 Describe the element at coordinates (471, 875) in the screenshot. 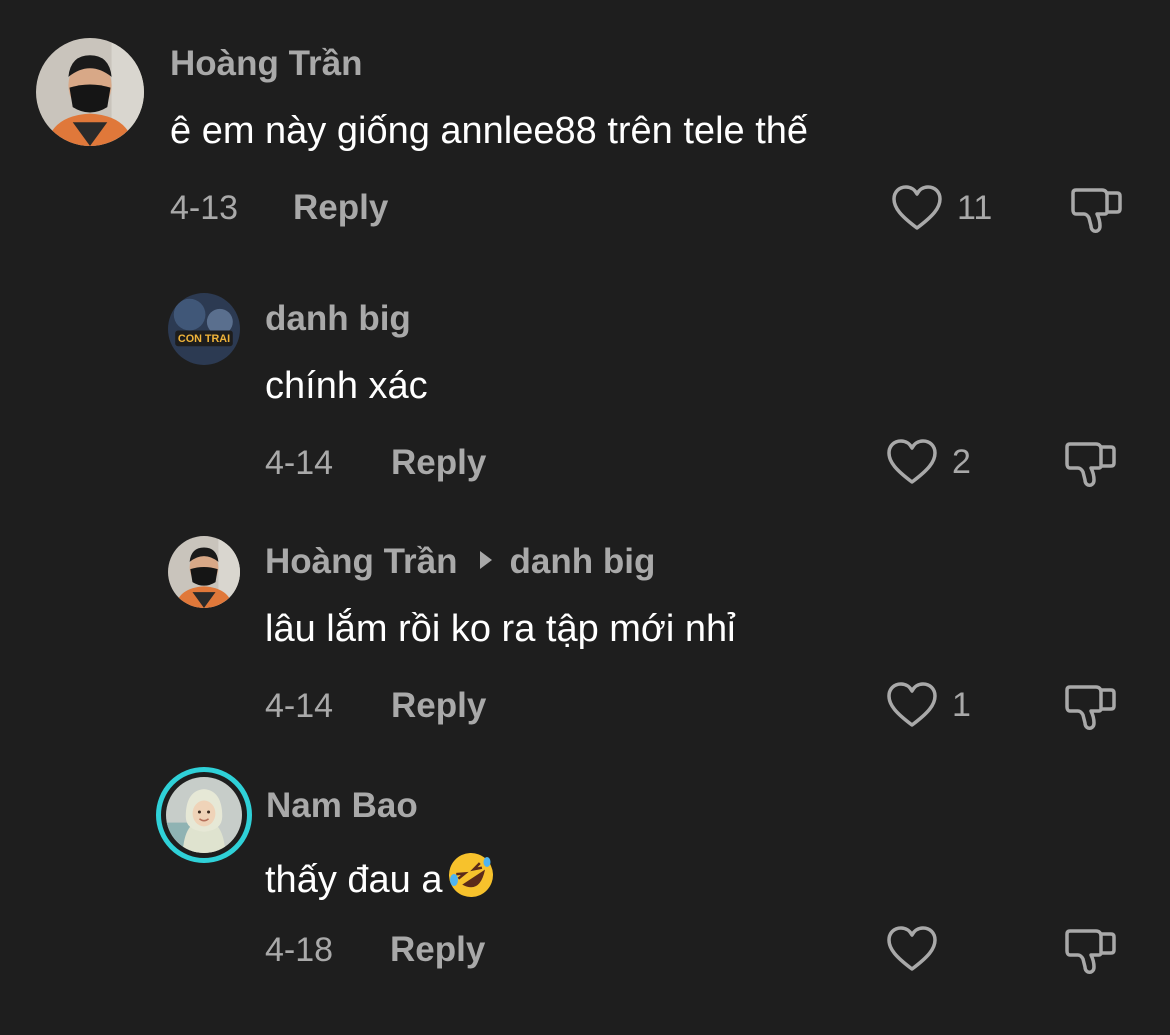

I see `rolling-on-floor-laughing-icon` at that location.